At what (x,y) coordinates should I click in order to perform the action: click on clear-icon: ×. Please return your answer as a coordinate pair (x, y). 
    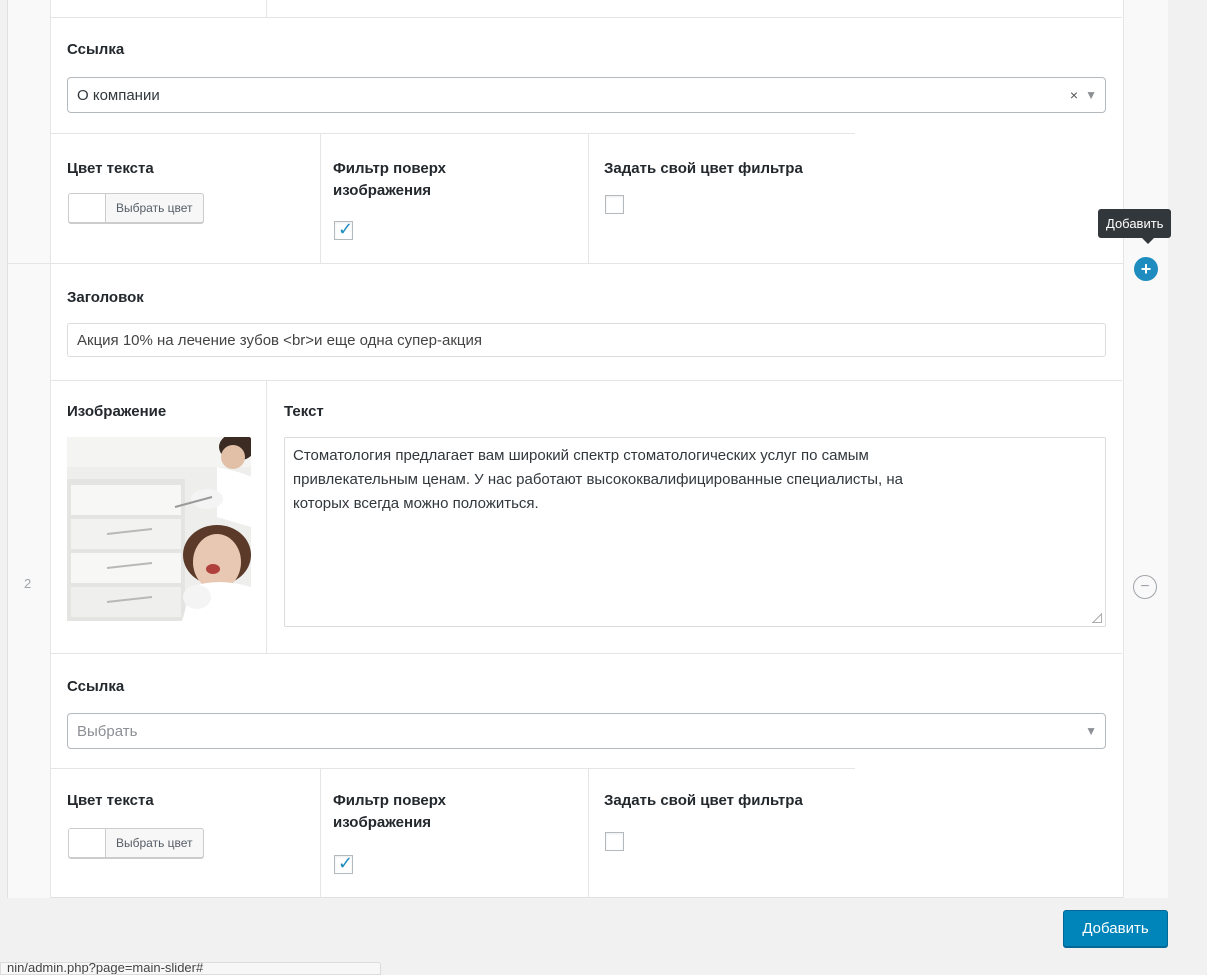
    Looking at the image, I should click on (1074, 95).